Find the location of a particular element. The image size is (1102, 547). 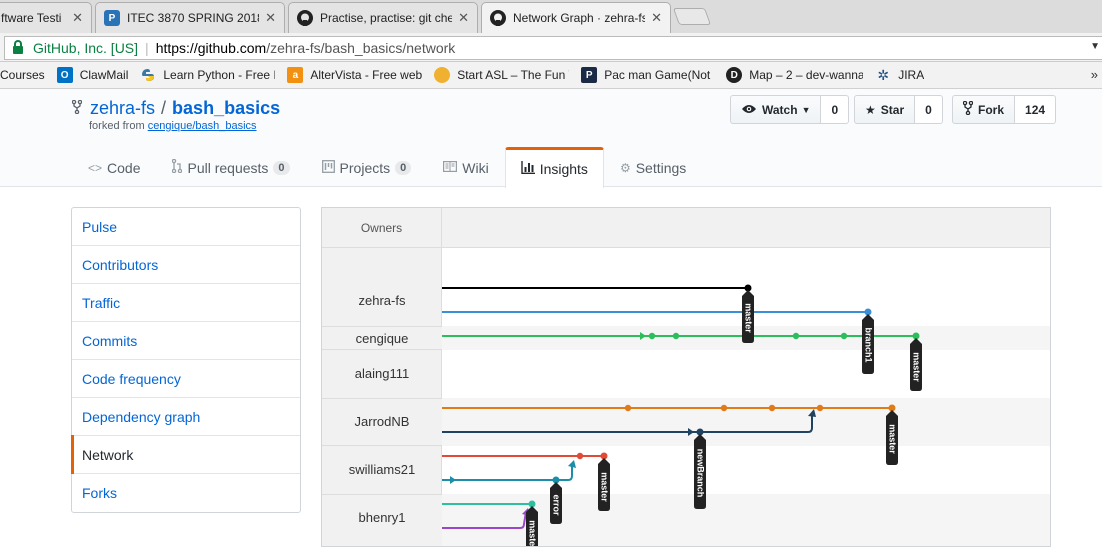

star-button: ★ Star is located at coordinates (885, 109).